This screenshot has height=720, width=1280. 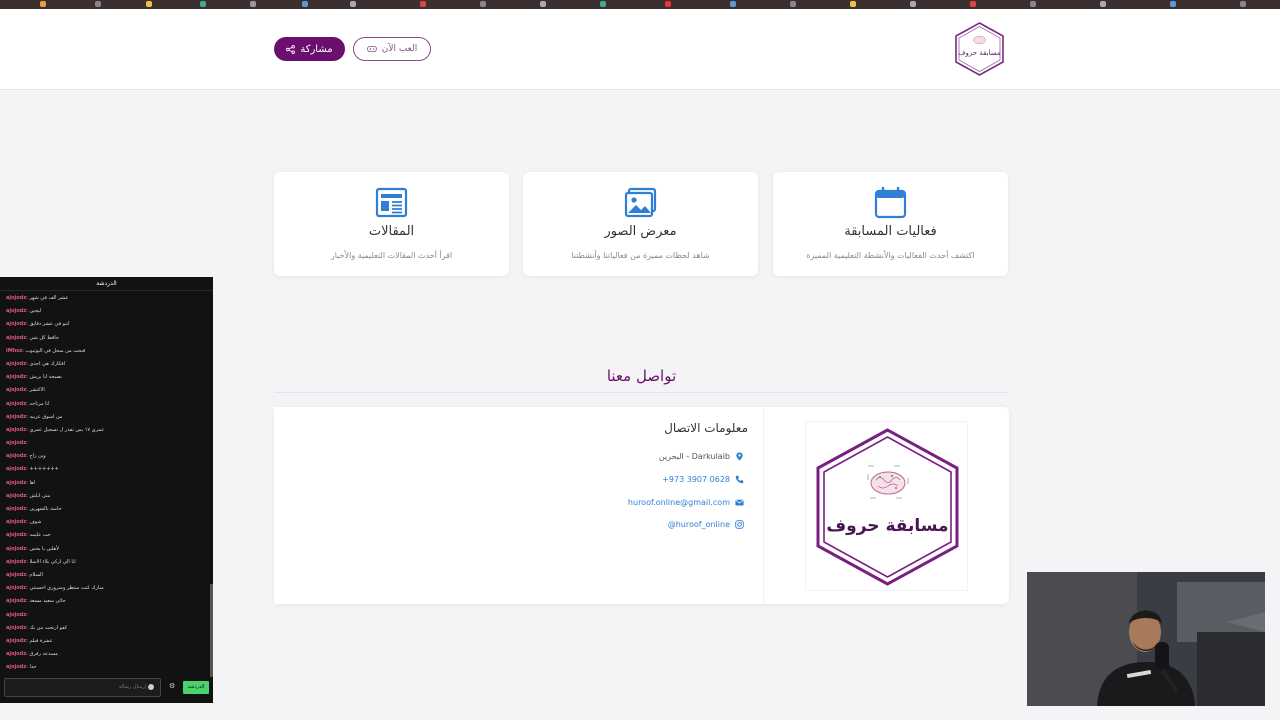 I want to click on email-icon, so click(x=739, y=502).